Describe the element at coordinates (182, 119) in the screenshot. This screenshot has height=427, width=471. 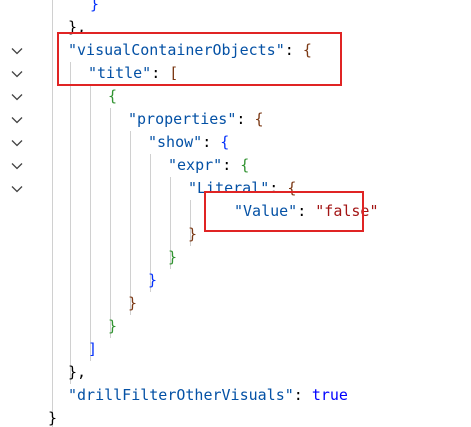
I see `json-key: "properties"` at that location.